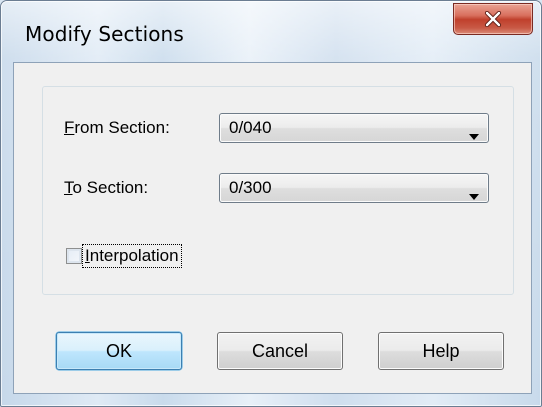 This screenshot has height=407, width=542. What do you see at coordinates (117, 127) in the screenshot?
I see `from-section-label: From Section:` at bounding box center [117, 127].